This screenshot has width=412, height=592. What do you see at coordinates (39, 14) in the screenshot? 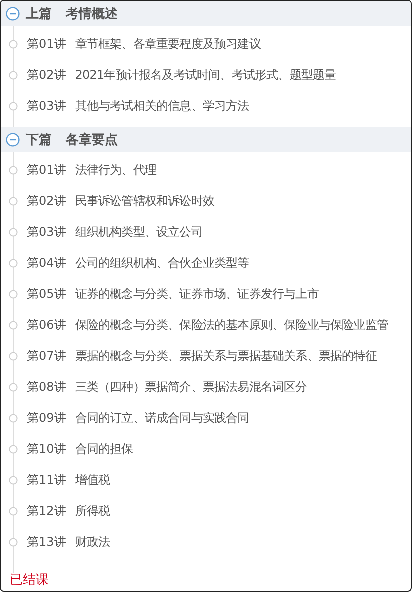
I see `section-part: 上篇` at bounding box center [39, 14].